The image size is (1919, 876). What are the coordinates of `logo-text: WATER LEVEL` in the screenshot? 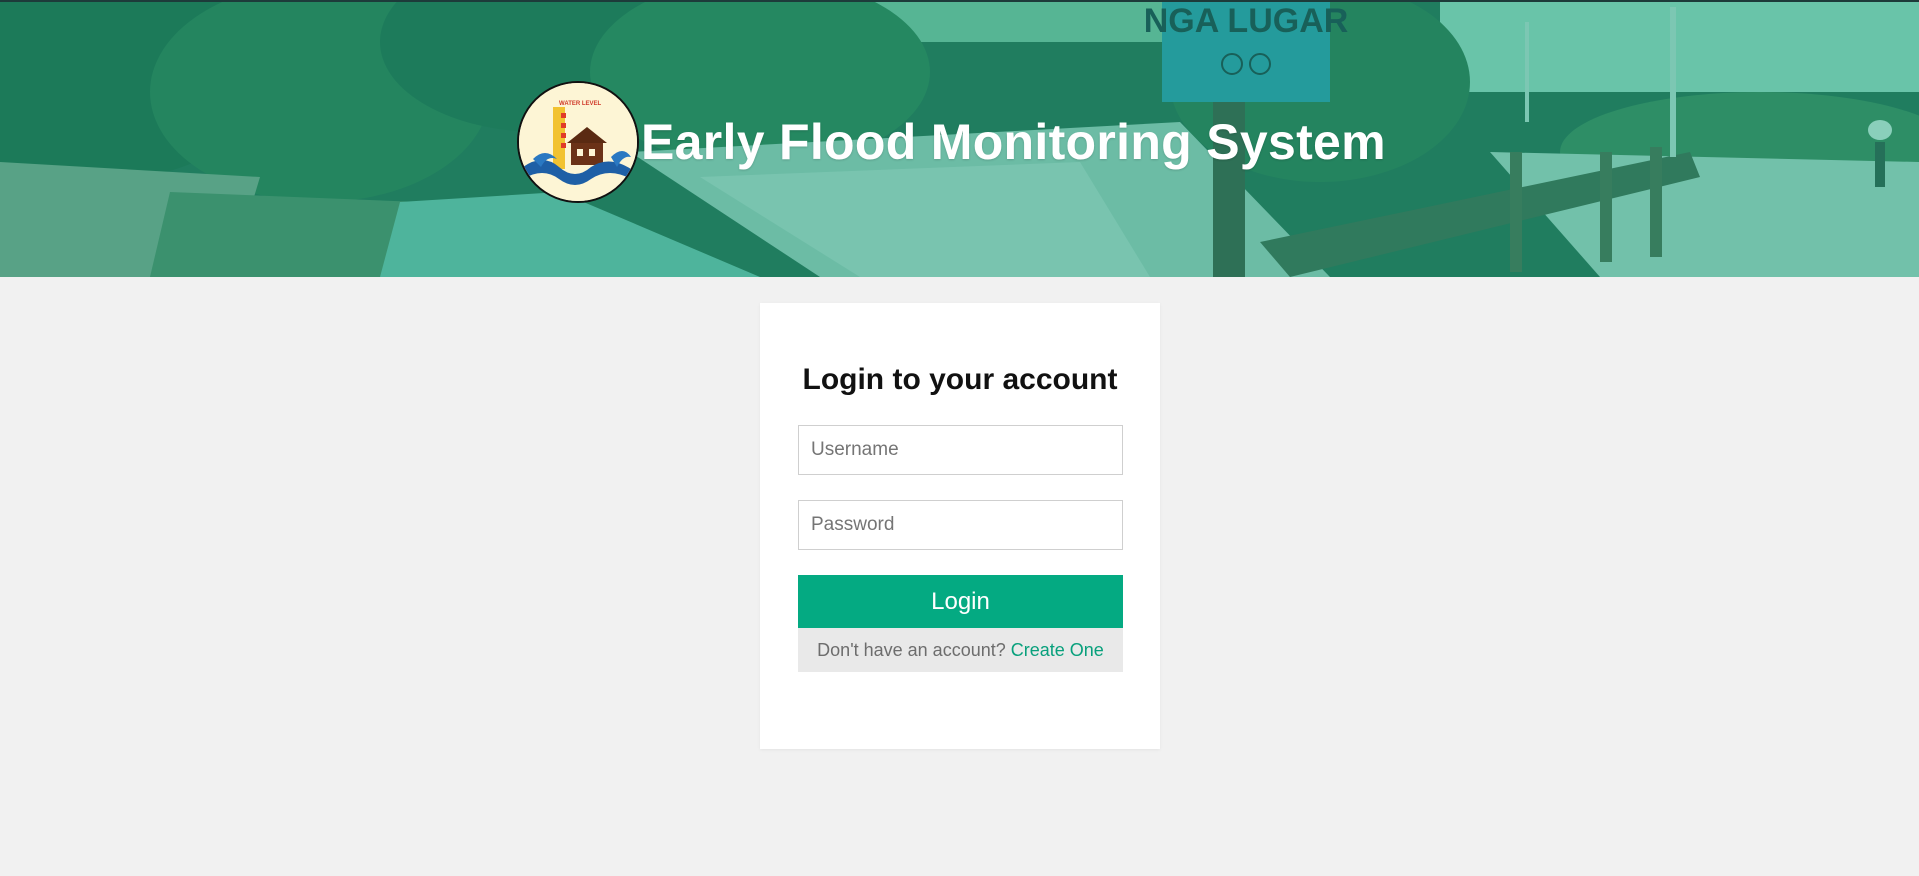 It's located at (580, 104).